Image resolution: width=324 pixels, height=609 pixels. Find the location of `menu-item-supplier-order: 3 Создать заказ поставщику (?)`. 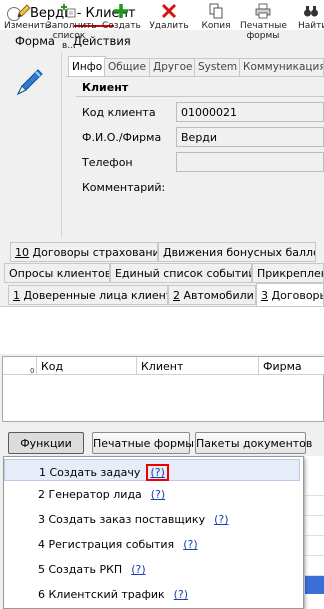

menu-item-supplier-order: 3 Создать заказ поставщику (?) is located at coordinates (152, 520).